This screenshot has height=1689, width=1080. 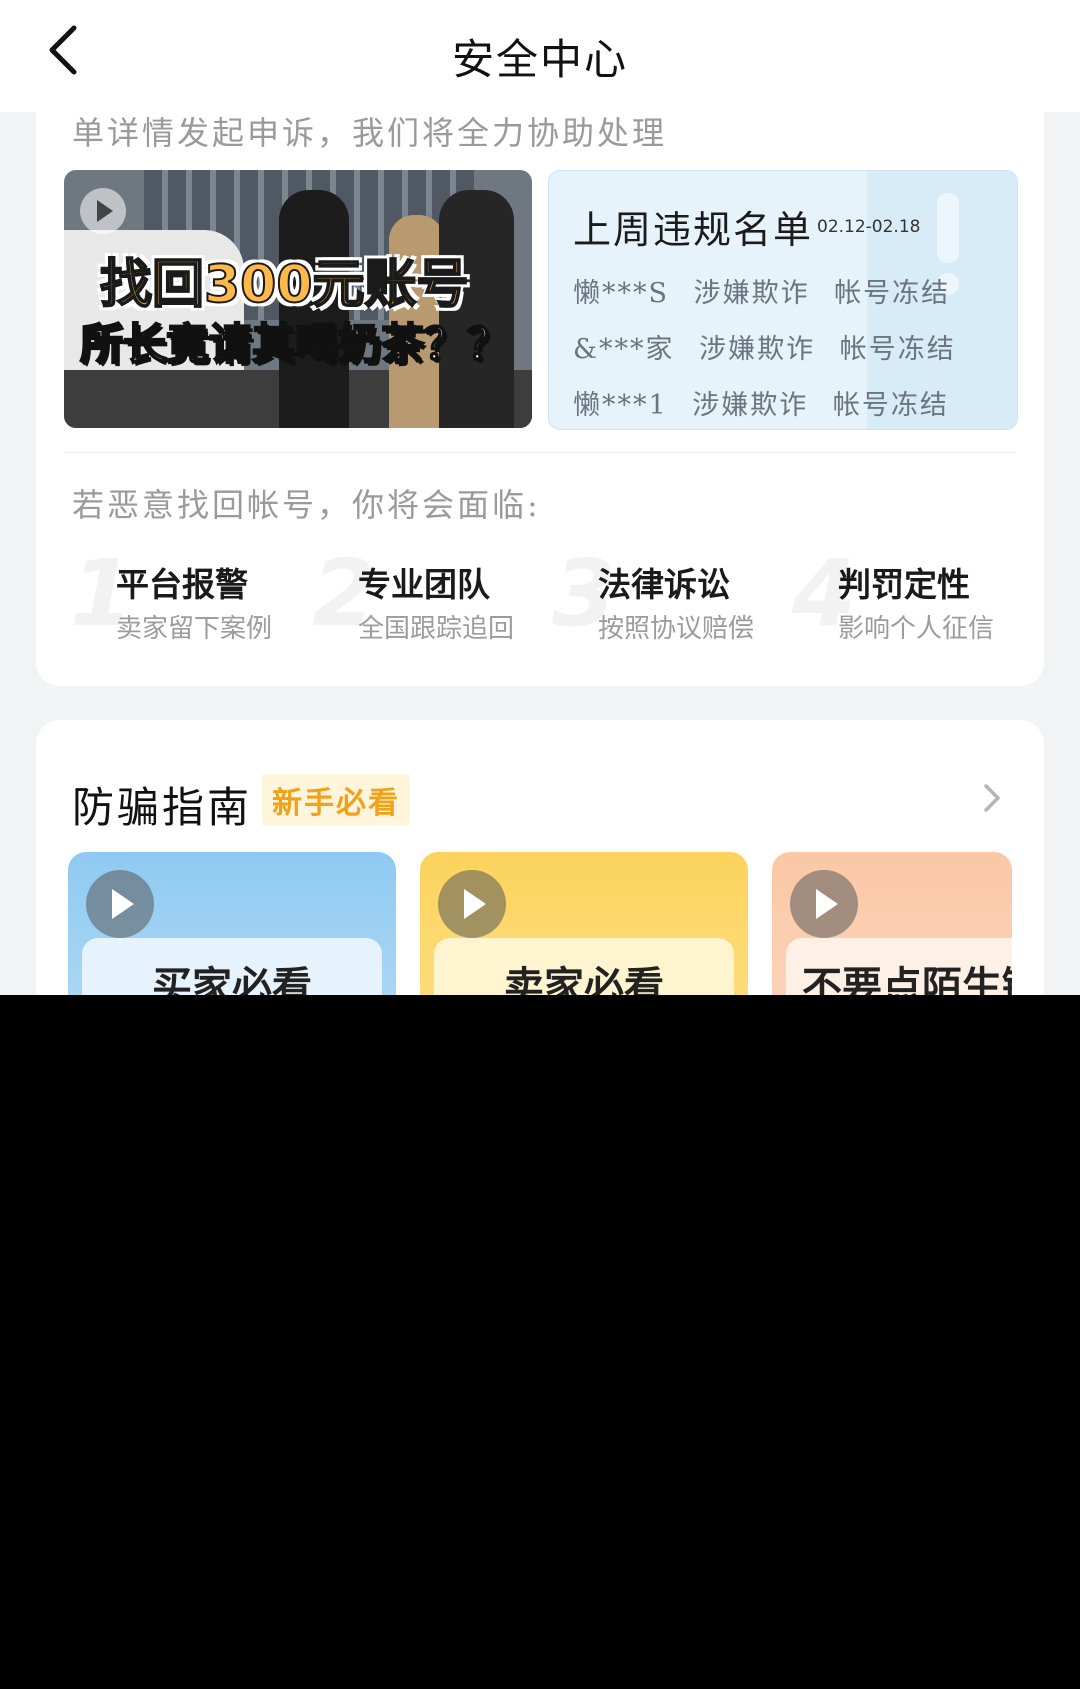 I want to click on violation-user: &***家, so click(x=624, y=349).